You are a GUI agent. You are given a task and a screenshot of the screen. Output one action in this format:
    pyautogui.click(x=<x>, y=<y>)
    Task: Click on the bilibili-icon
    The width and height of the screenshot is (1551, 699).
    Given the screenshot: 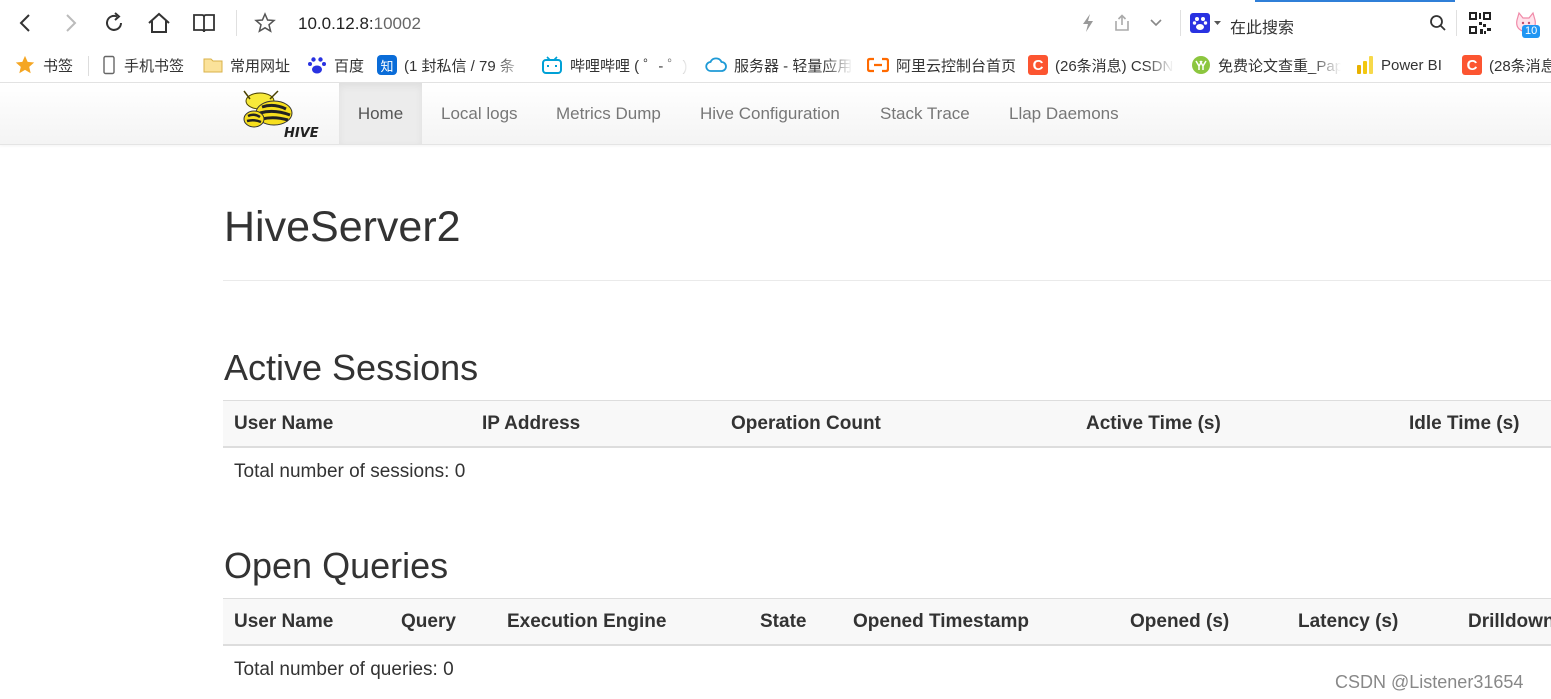 What is the action you would take?
    pyautogui.click(x=552, y=65)
    